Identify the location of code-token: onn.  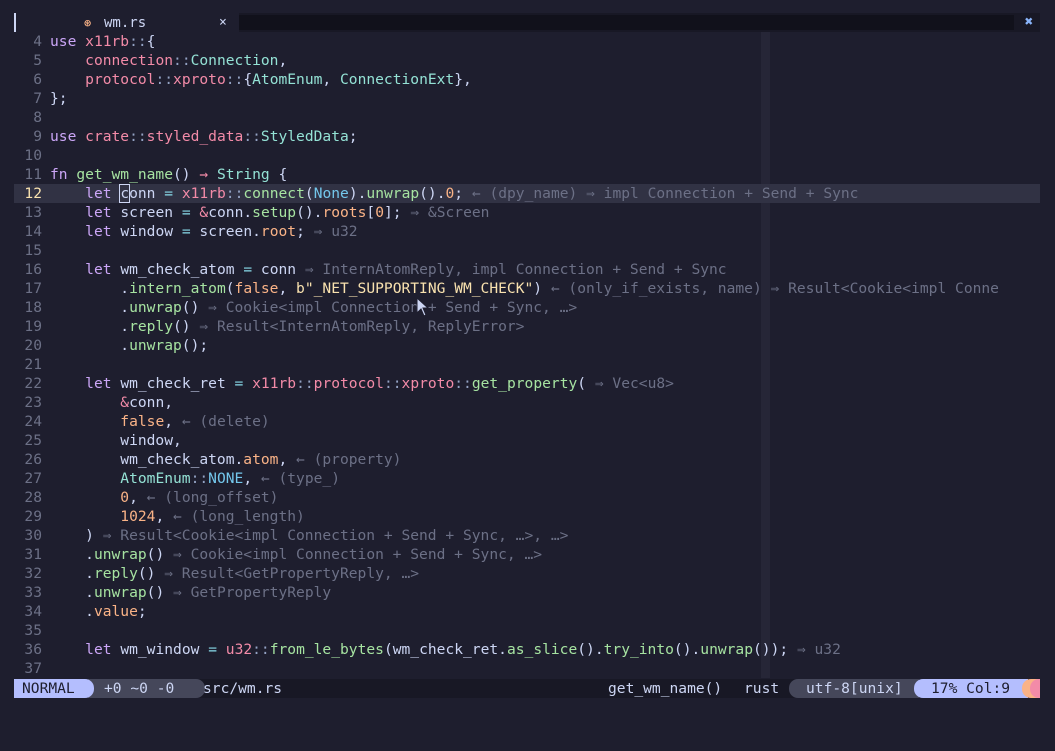
(147, 193).